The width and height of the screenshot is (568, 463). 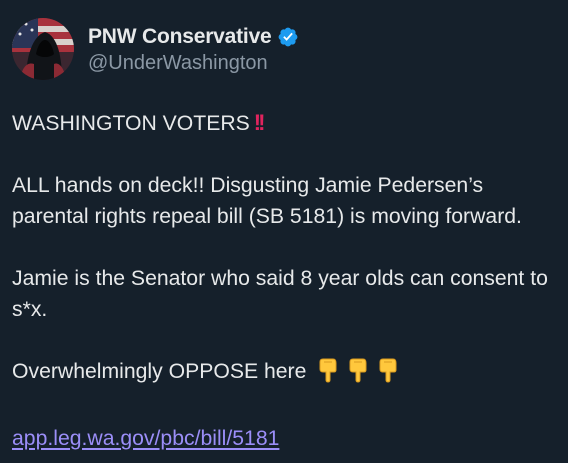 I want to click on tweet-header: PNW Conservative @UnderWashington, so click(x=155, y=49).